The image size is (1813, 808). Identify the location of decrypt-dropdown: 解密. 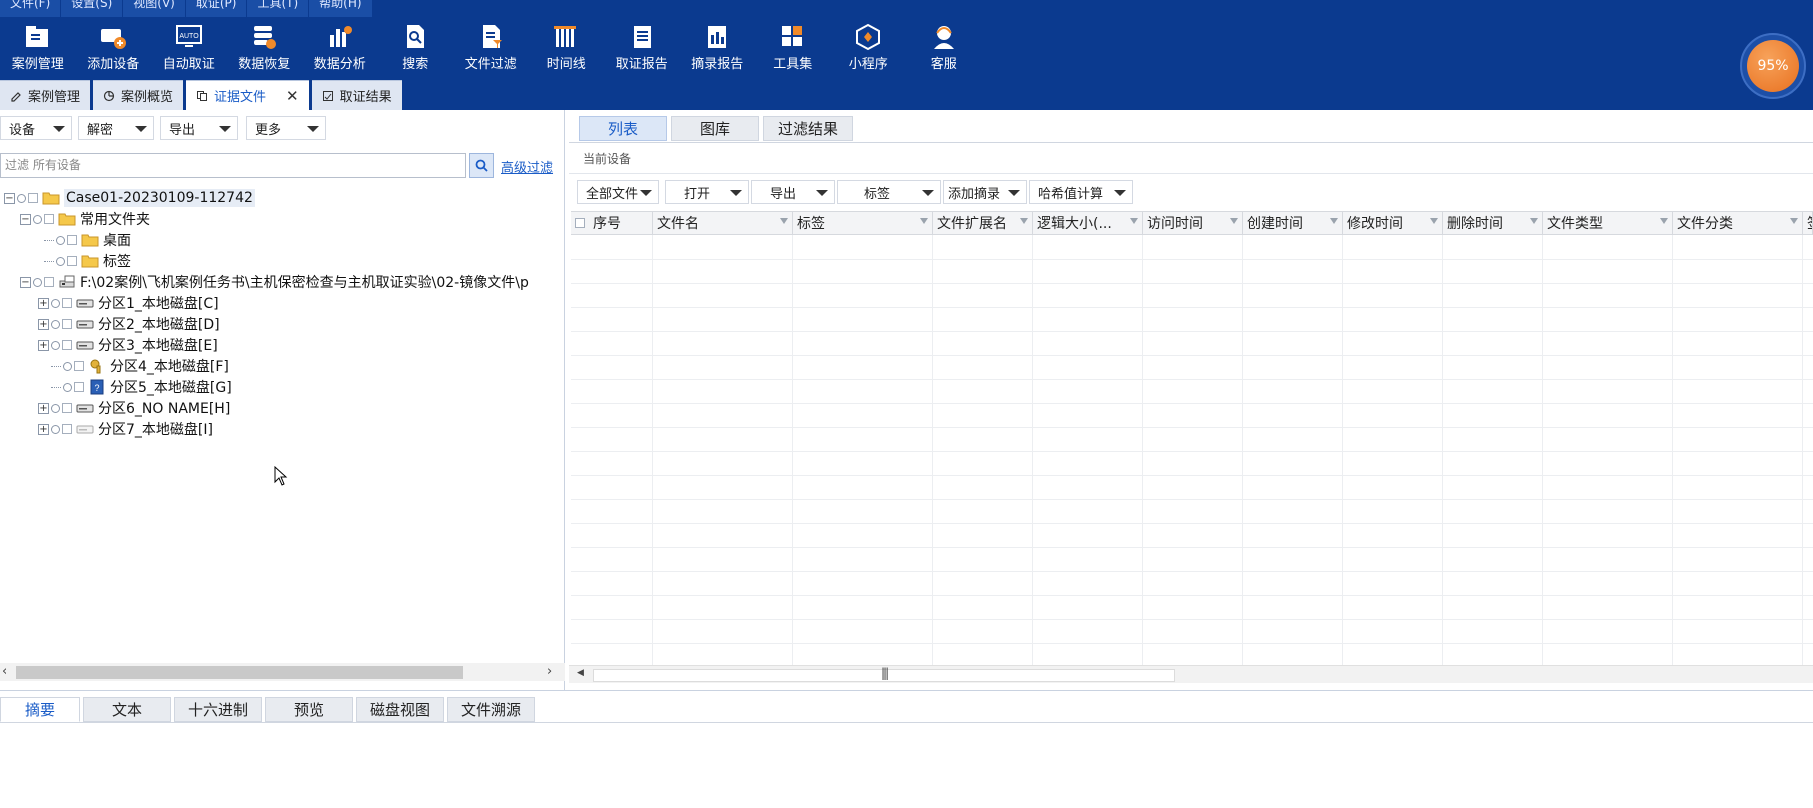
(116, 128).